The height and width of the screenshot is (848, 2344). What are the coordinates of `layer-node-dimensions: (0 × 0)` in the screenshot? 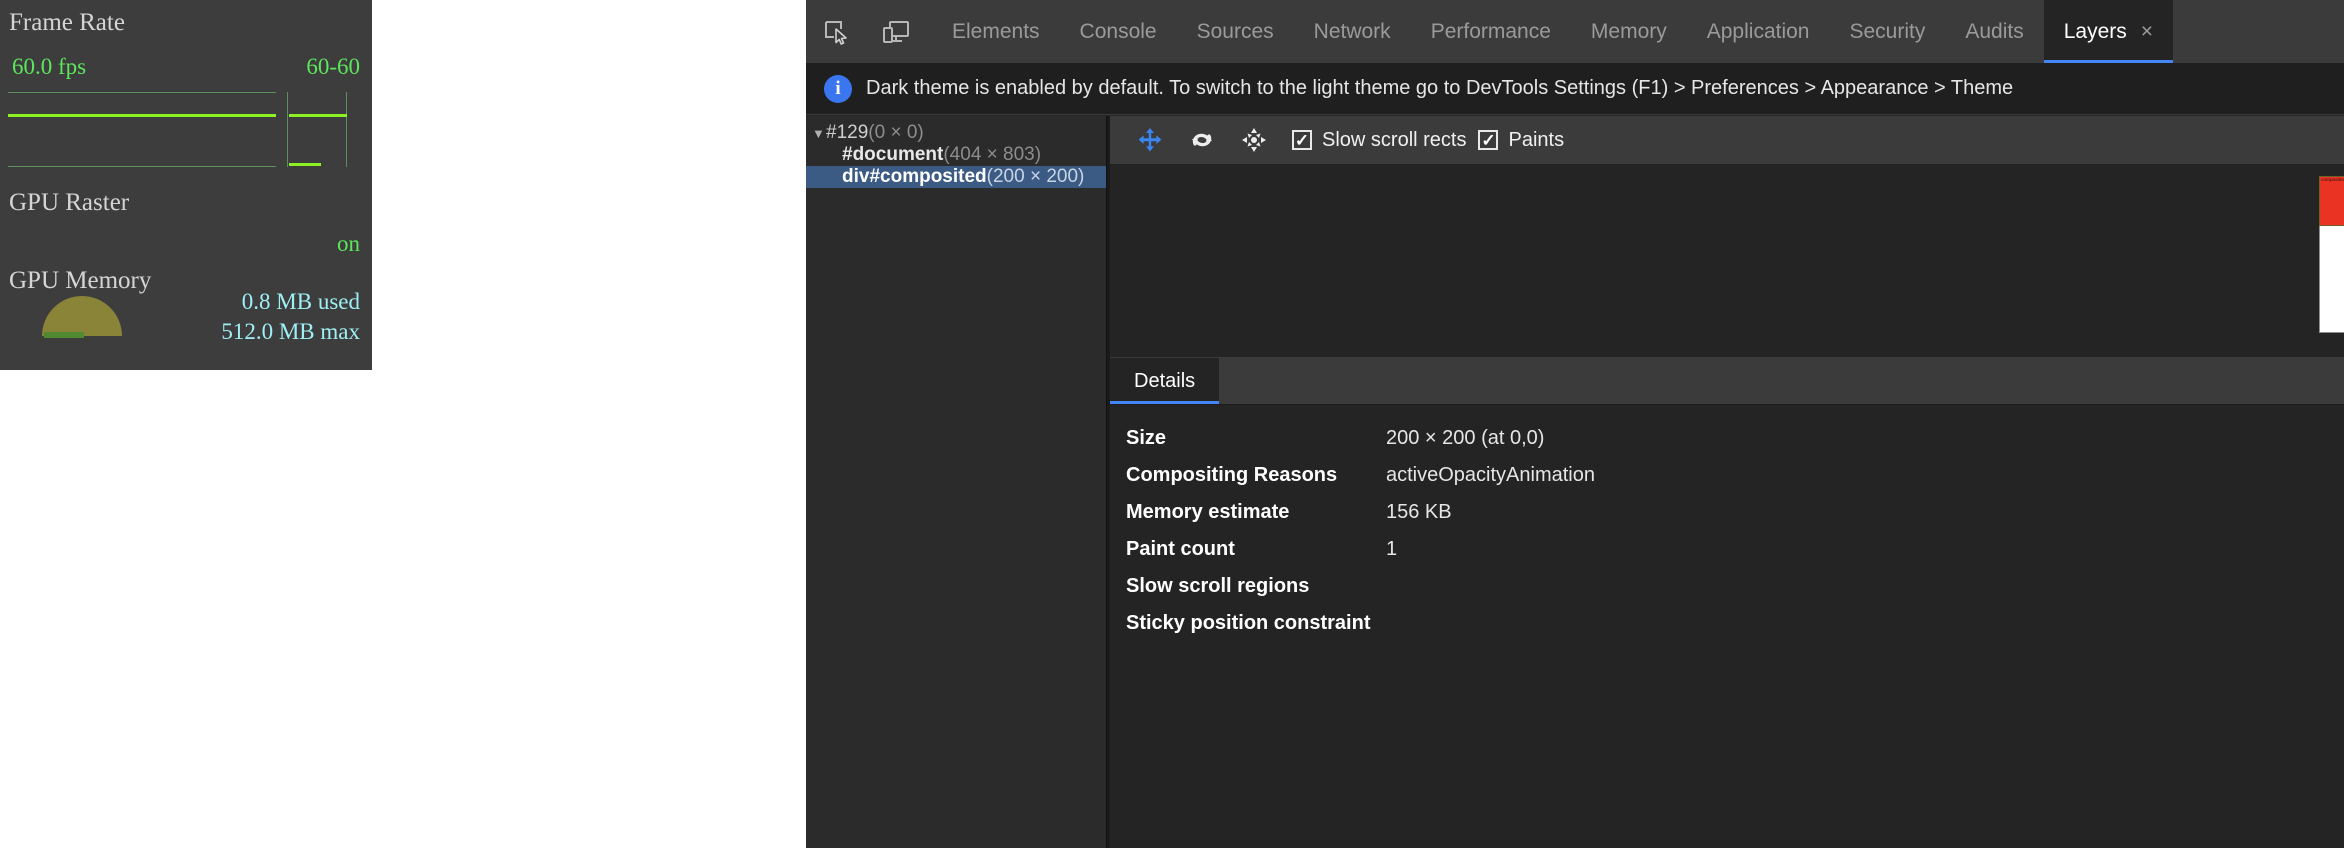 It's located at (896, 132).